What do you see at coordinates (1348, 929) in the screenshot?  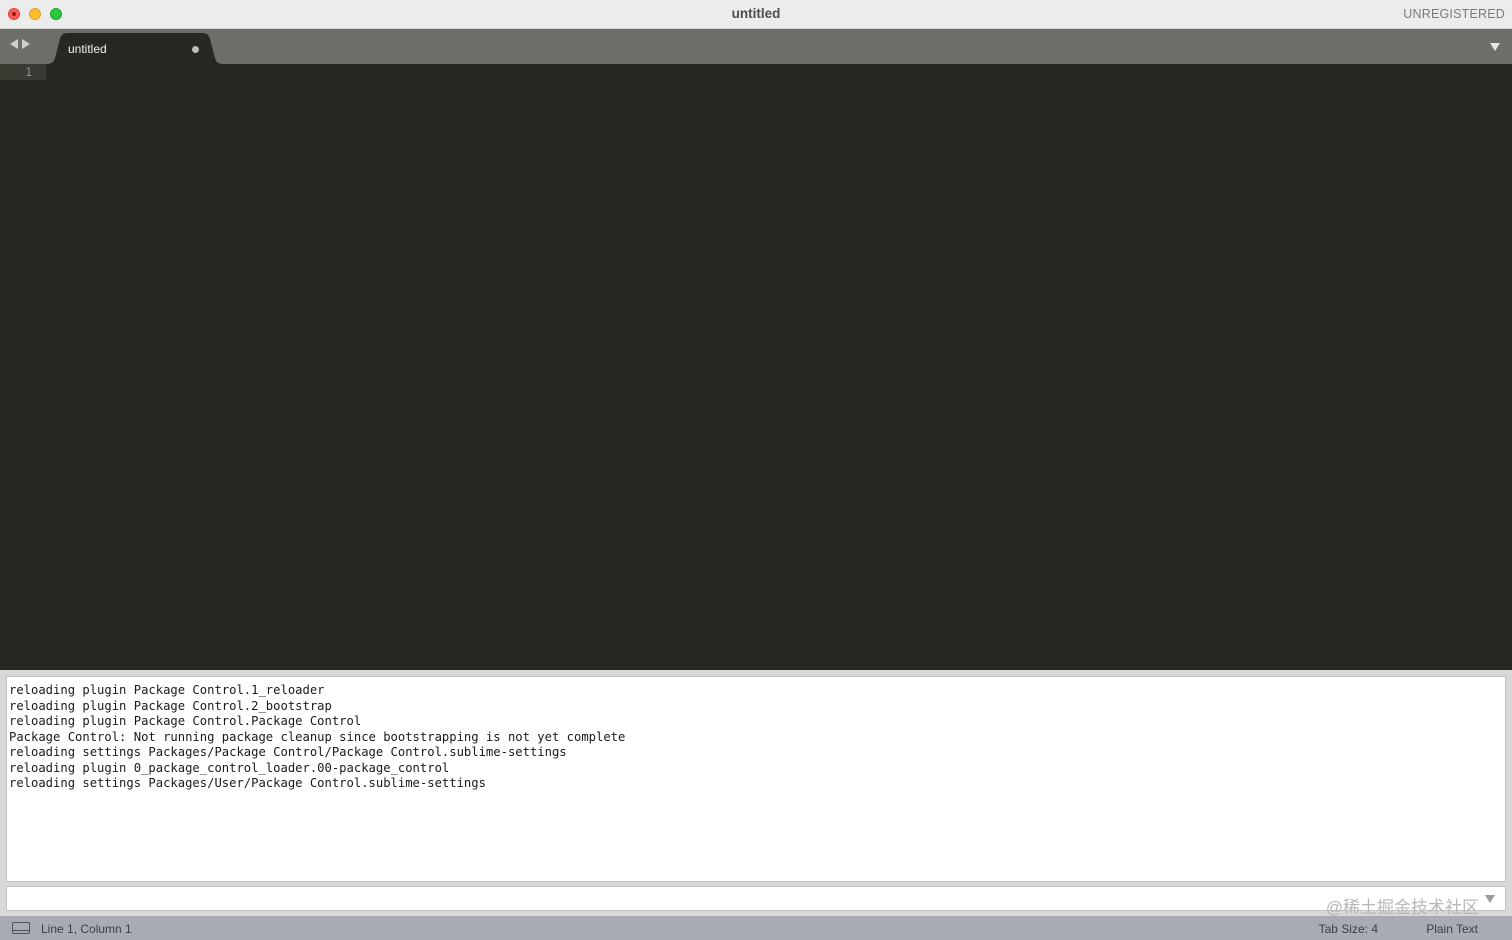 I see `tab-size-selector: Tab Size: 4` at bounding box center [1348, 929].